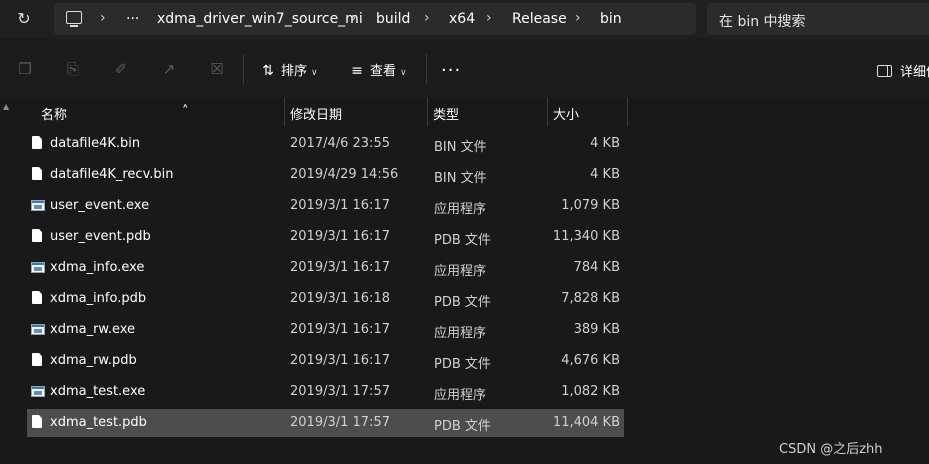 The image size is (929, 464). What do you see at coordinates (831, 449) in the screenshot?
I see `watermark: CSDN @之后zhh` at bounding box center [831, 449].